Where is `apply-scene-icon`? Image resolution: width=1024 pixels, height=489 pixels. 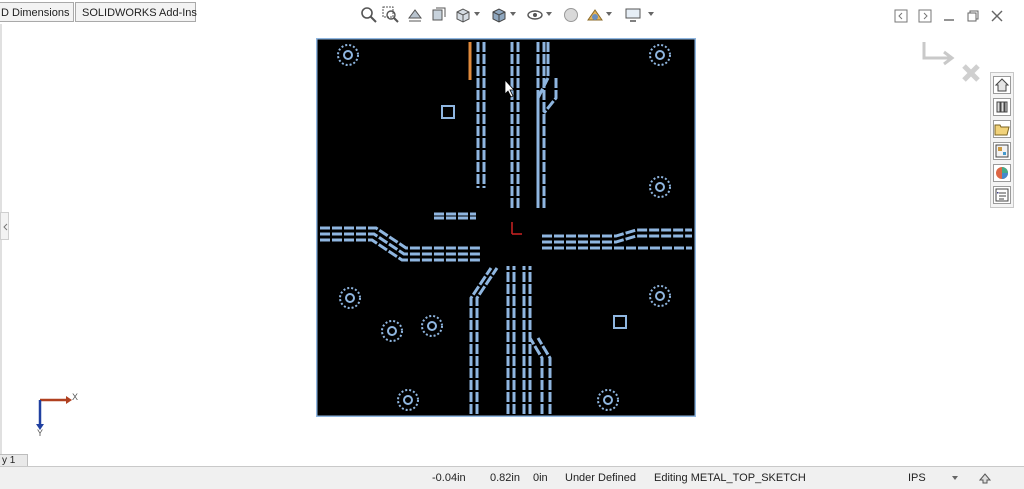 apply-scene-icon is located at coordinates (595, 15).